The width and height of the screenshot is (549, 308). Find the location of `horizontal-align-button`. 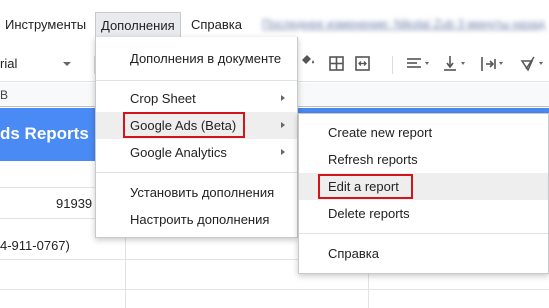

horizontal-align-button is located at coordinates (416, 64).